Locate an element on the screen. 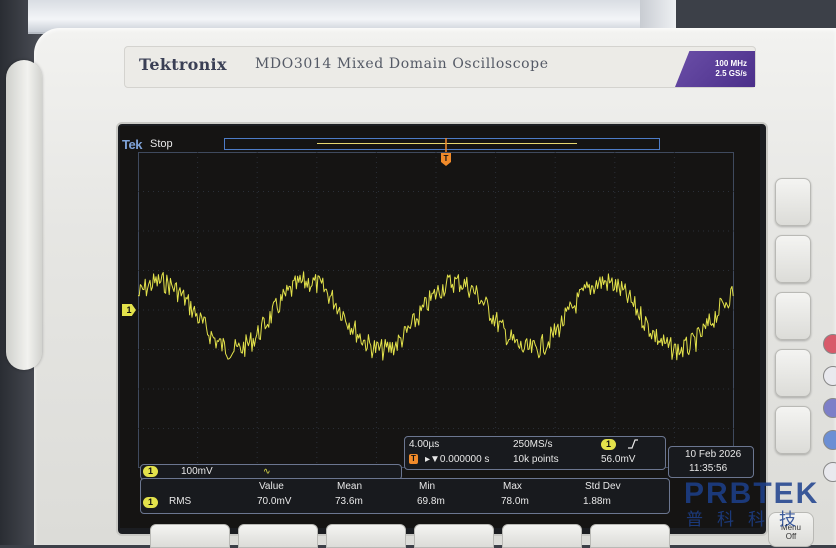  spec-badge: 100 MHz 2.5 GS/s is located at coordinates (715, 69).